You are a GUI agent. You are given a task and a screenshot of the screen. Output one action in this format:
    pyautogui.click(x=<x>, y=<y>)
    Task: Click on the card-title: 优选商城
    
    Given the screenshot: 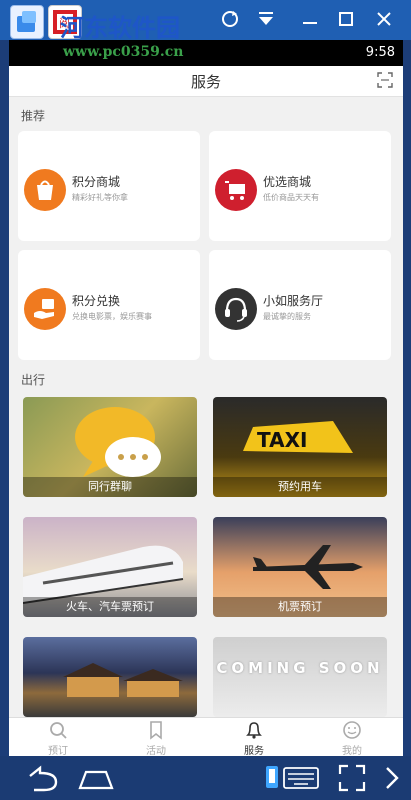 What is the action you would take?
    pyautogui.click(x=287, y=182)
    